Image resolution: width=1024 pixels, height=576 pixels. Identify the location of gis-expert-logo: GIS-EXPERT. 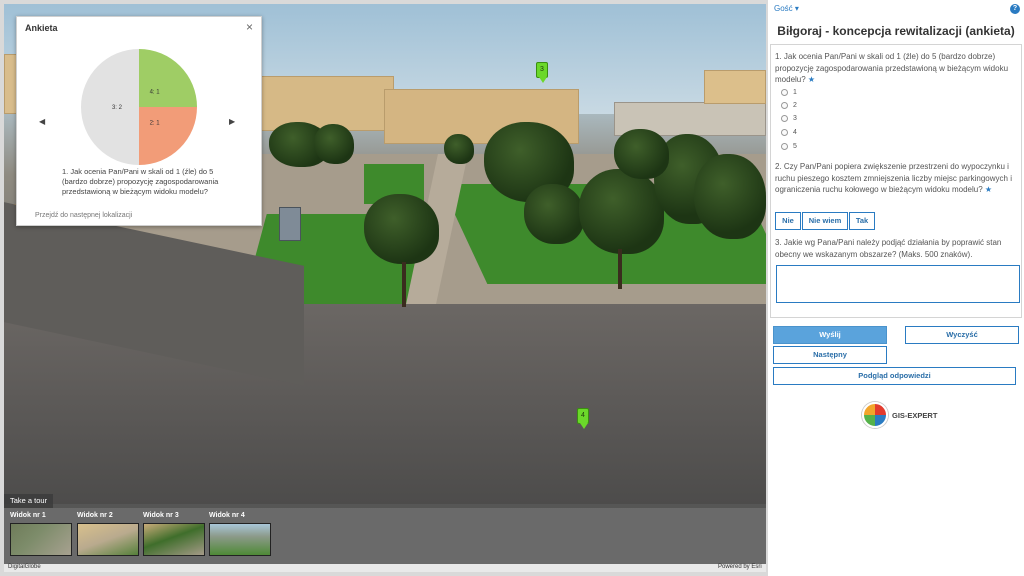
(899, 415).